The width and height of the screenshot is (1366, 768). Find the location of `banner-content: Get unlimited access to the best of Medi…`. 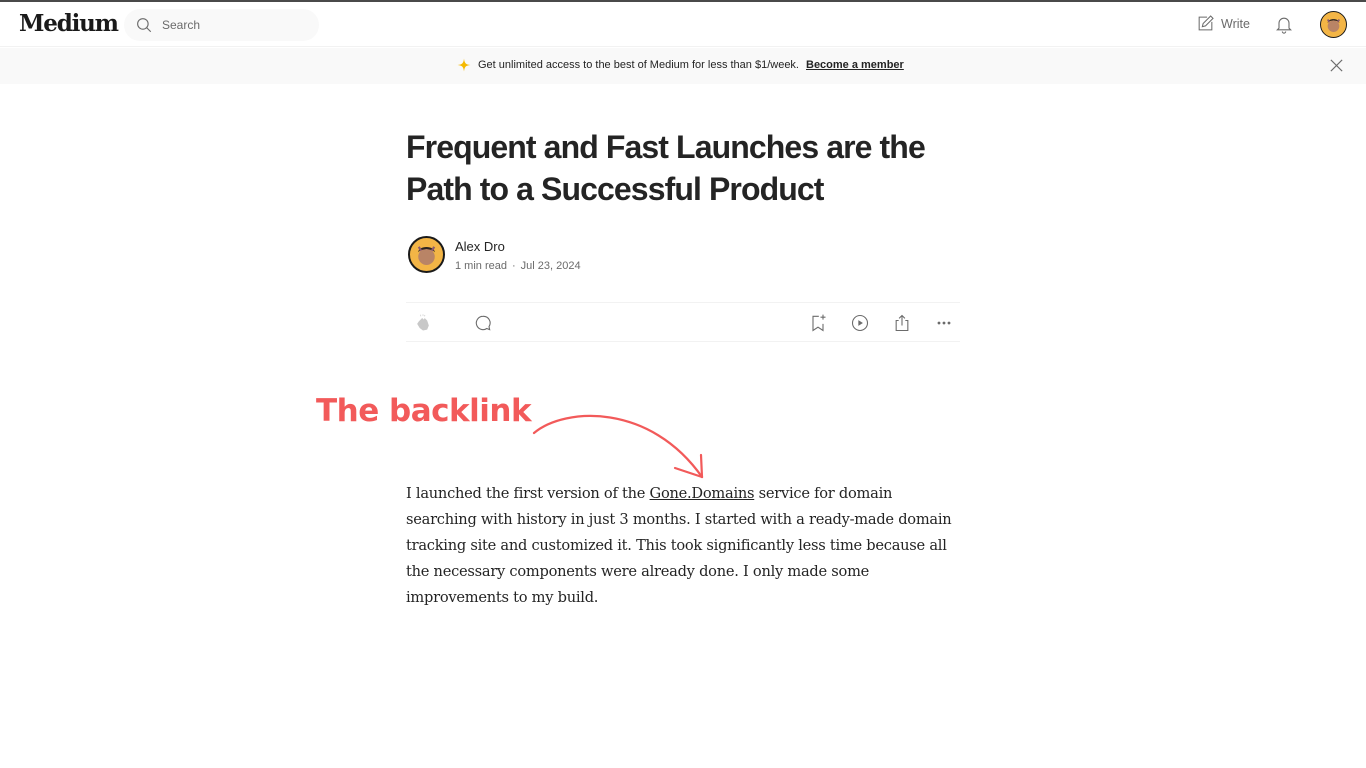

banner-content: Get unlimited access to the best of Medi… is located at coordinates (680, 65).